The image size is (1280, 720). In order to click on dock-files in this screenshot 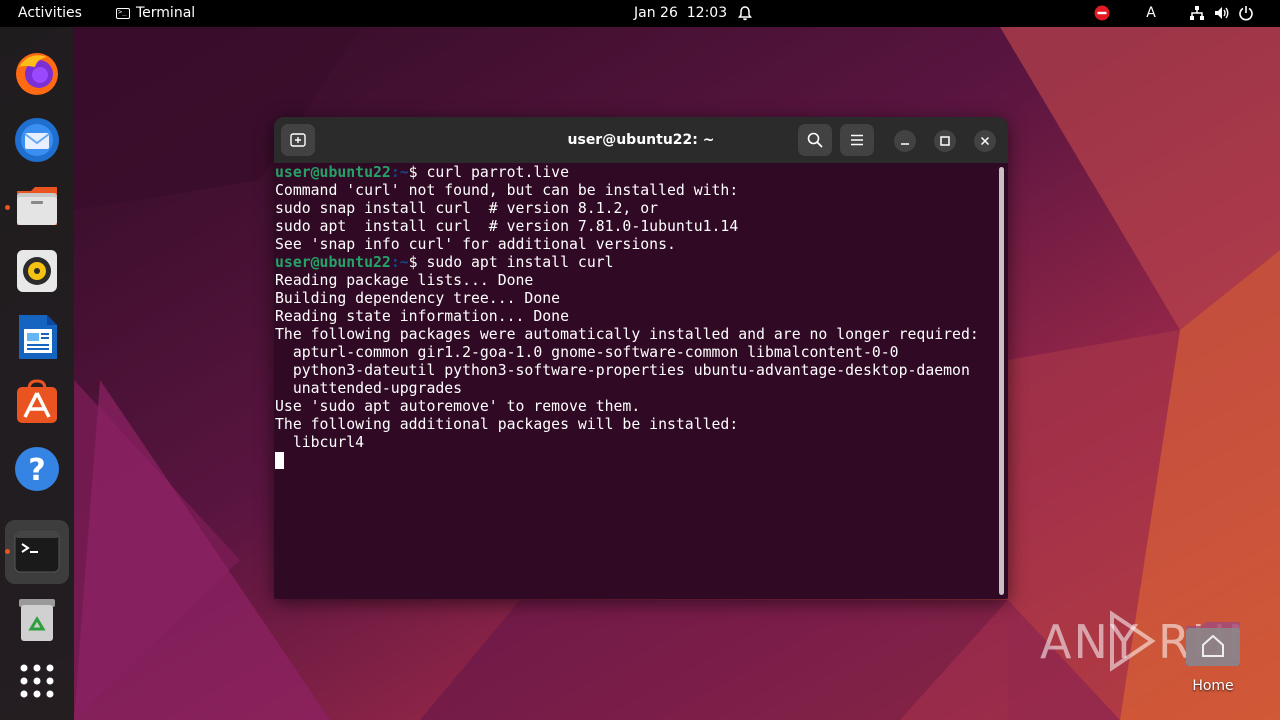, I will do `click(37, 205)`.